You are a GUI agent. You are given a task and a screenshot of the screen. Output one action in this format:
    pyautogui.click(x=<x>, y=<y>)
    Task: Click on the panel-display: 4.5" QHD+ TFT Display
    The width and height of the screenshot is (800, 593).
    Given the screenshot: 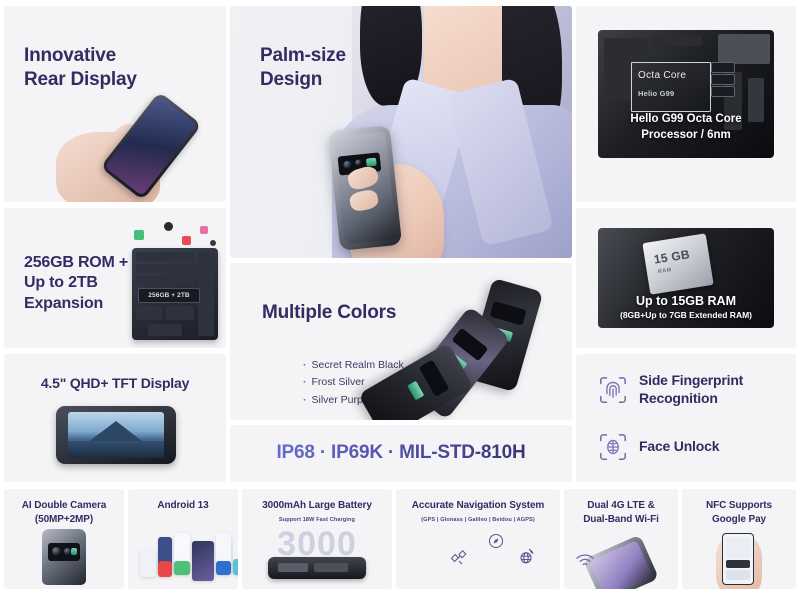 What is the action you would take?
    pyautogui.click(x=115, y=418)
    